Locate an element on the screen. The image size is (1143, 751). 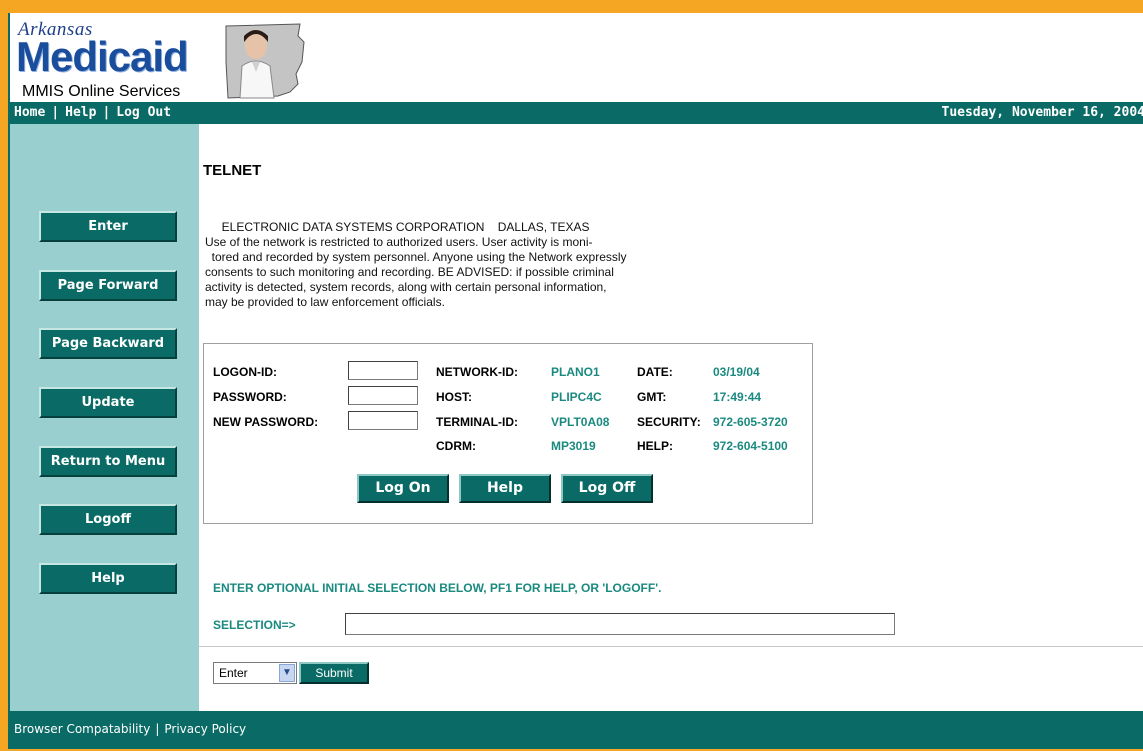
new-password-input is located at coordinates (383, 420).